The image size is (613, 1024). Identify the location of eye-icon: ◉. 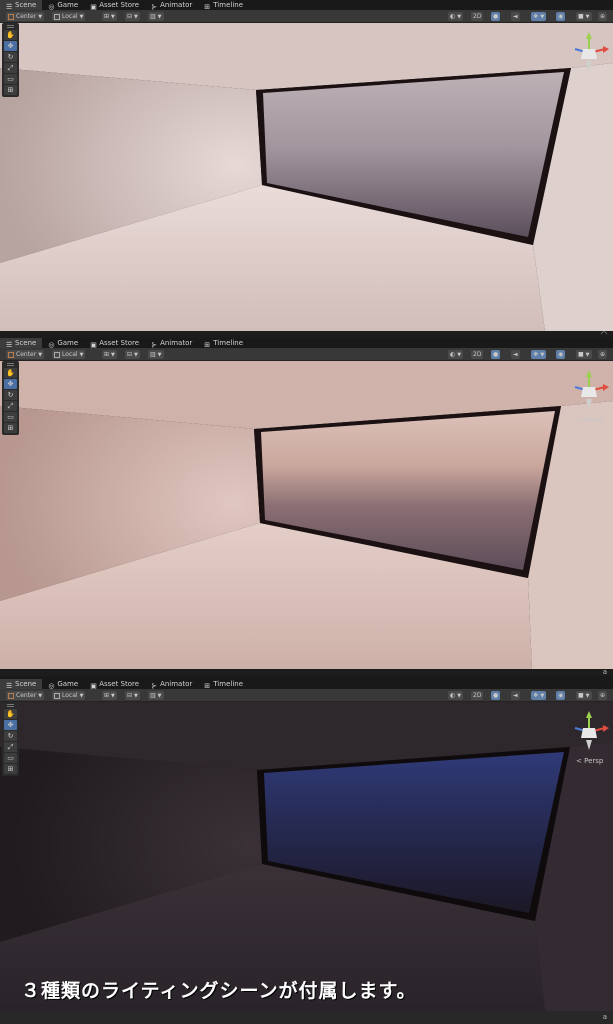
(561, 16).